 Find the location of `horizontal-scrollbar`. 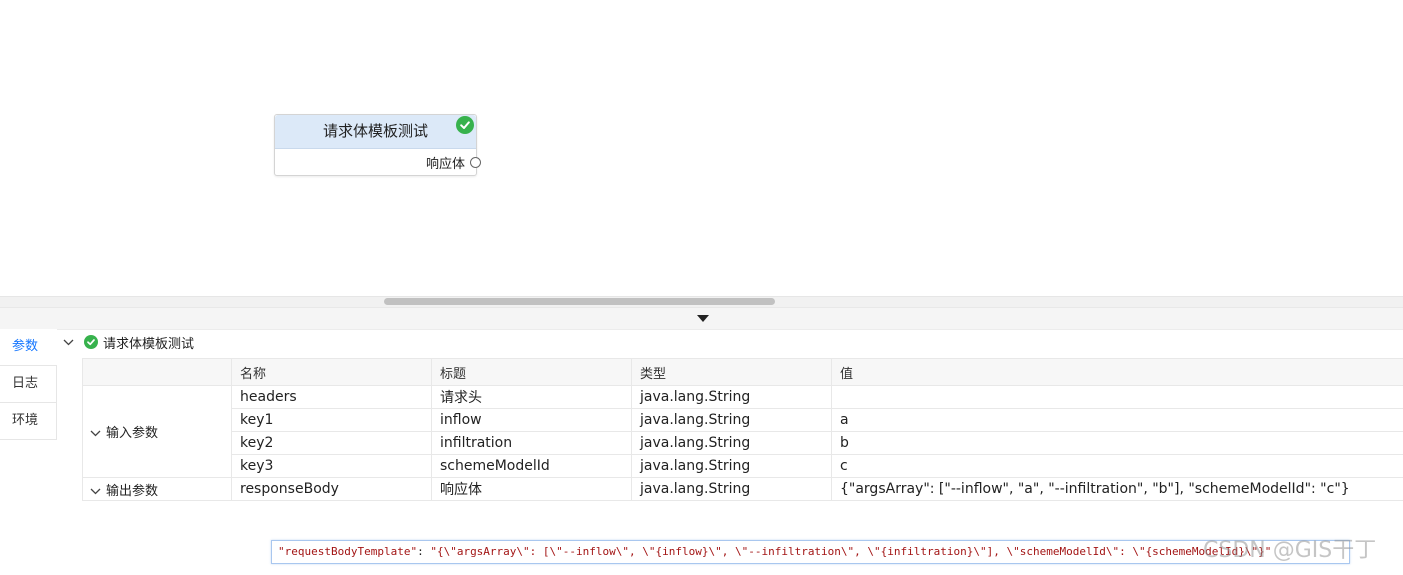

horizontal-scrollbar is located at coordinates (701, 301).